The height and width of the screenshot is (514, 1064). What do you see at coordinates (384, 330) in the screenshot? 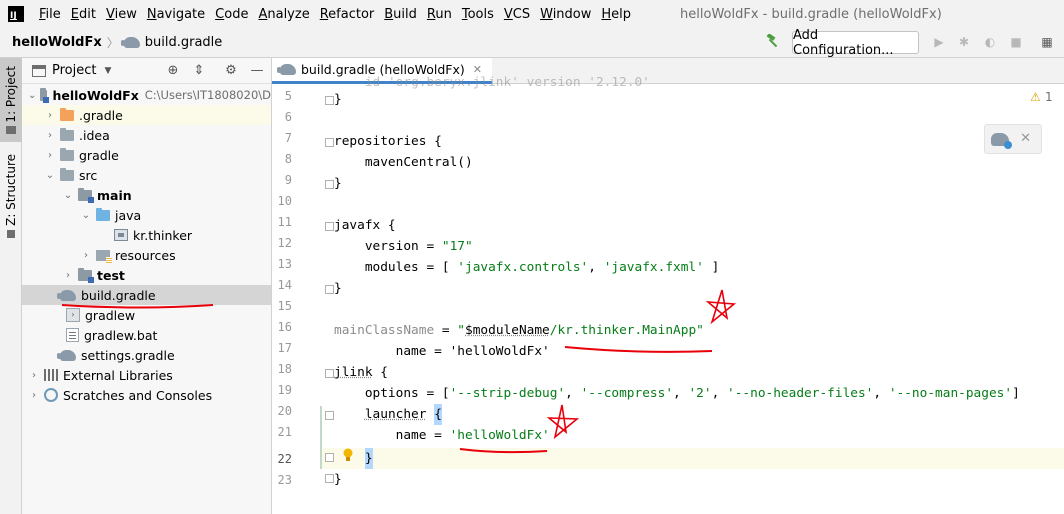
I see `code-identifier: mainClassName` at bounding box center [384, 330].